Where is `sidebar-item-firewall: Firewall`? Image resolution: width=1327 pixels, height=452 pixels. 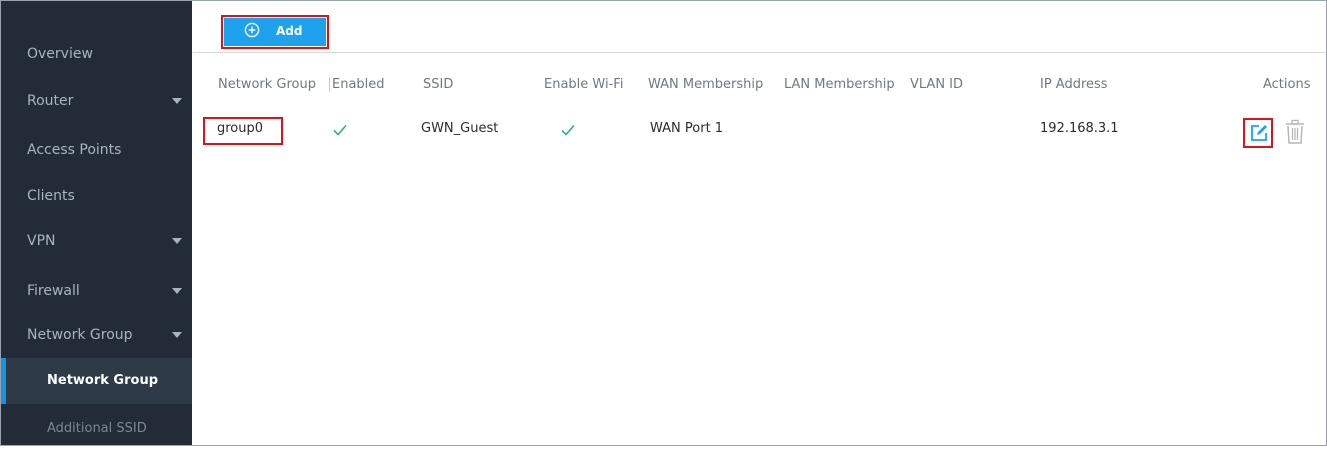 sidebar-item-firewall: Firewall is located at coordinates (96, 291).